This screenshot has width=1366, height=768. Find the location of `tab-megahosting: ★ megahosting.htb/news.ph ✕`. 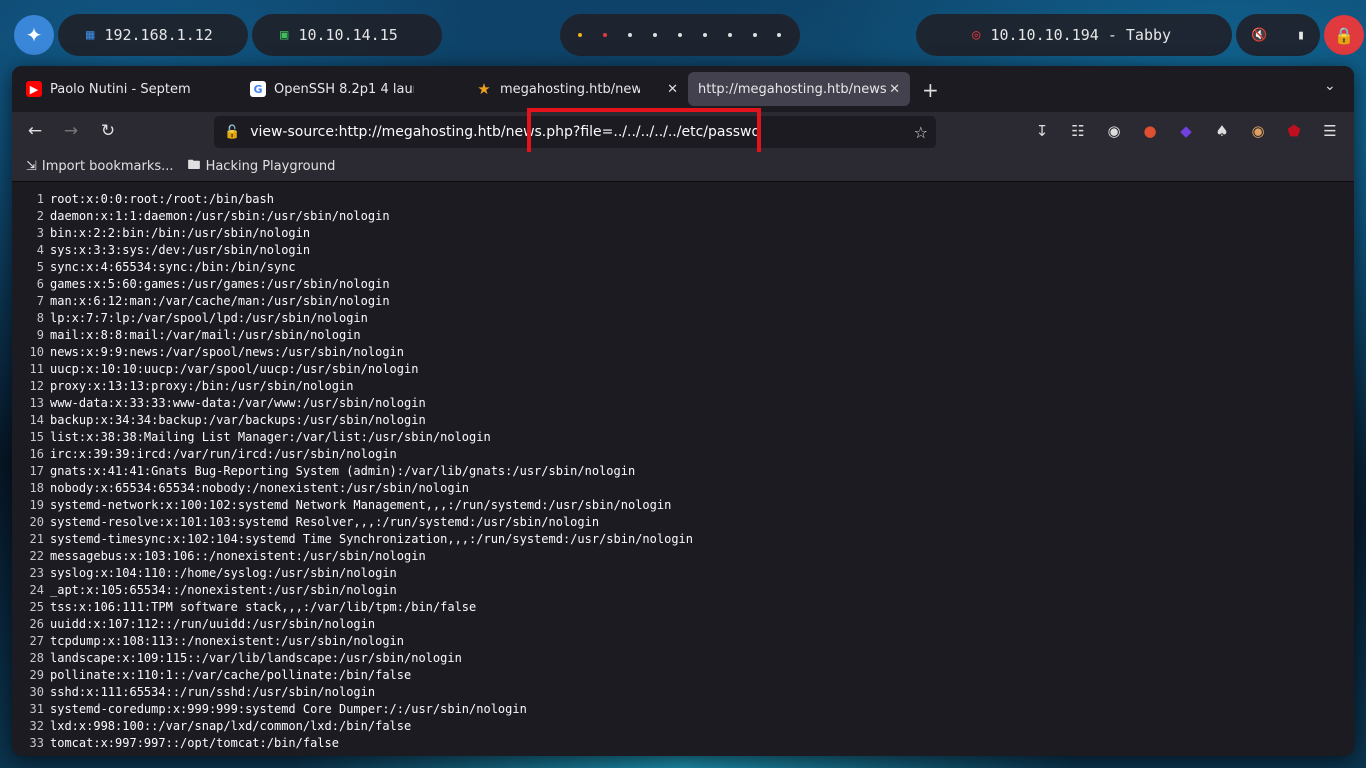

tab-megahosting: ★ megahosting.htb/news.ph ✕ is located at coordinates (577, 89).